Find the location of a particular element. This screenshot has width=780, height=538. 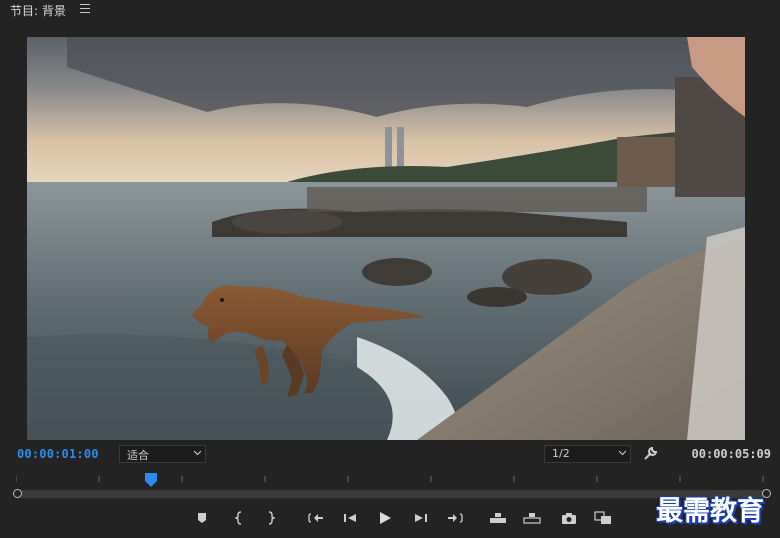

step-back-button is located at coordinates (350, 518).